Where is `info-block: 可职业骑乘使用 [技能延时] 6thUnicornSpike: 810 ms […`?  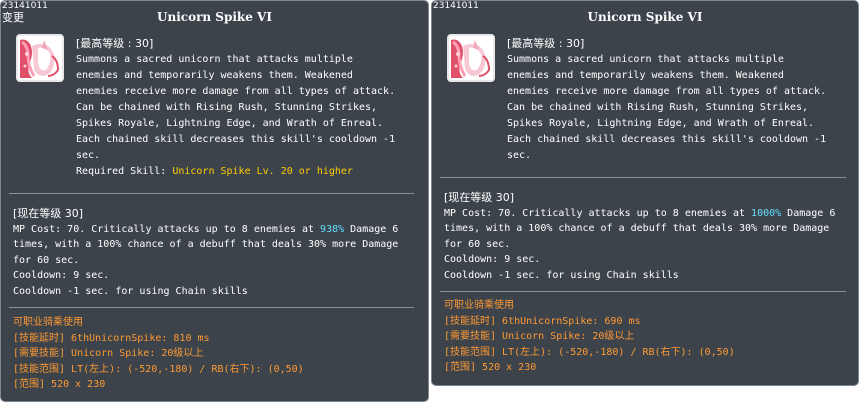 info-block: 可职业骑乘使用 [技能延时] 6thUnicornSpike: 810 ms [… is located at coordinates (219, 354).